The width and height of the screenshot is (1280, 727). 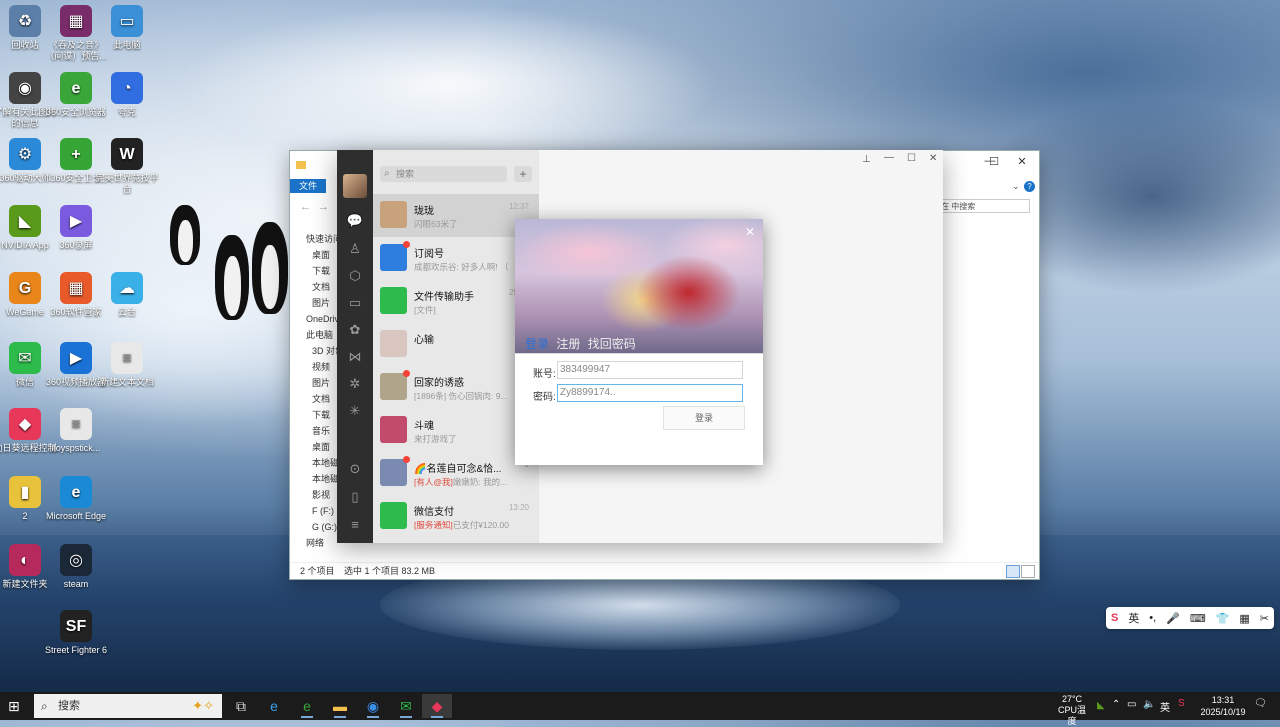 I want to click on chat-search-input: 搜索, so click(x=443, y=174).